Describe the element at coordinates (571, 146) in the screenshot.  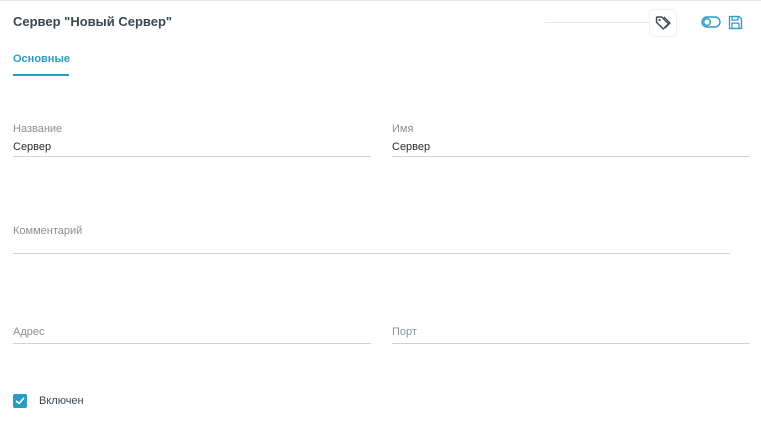
I see `username-input` at that location.